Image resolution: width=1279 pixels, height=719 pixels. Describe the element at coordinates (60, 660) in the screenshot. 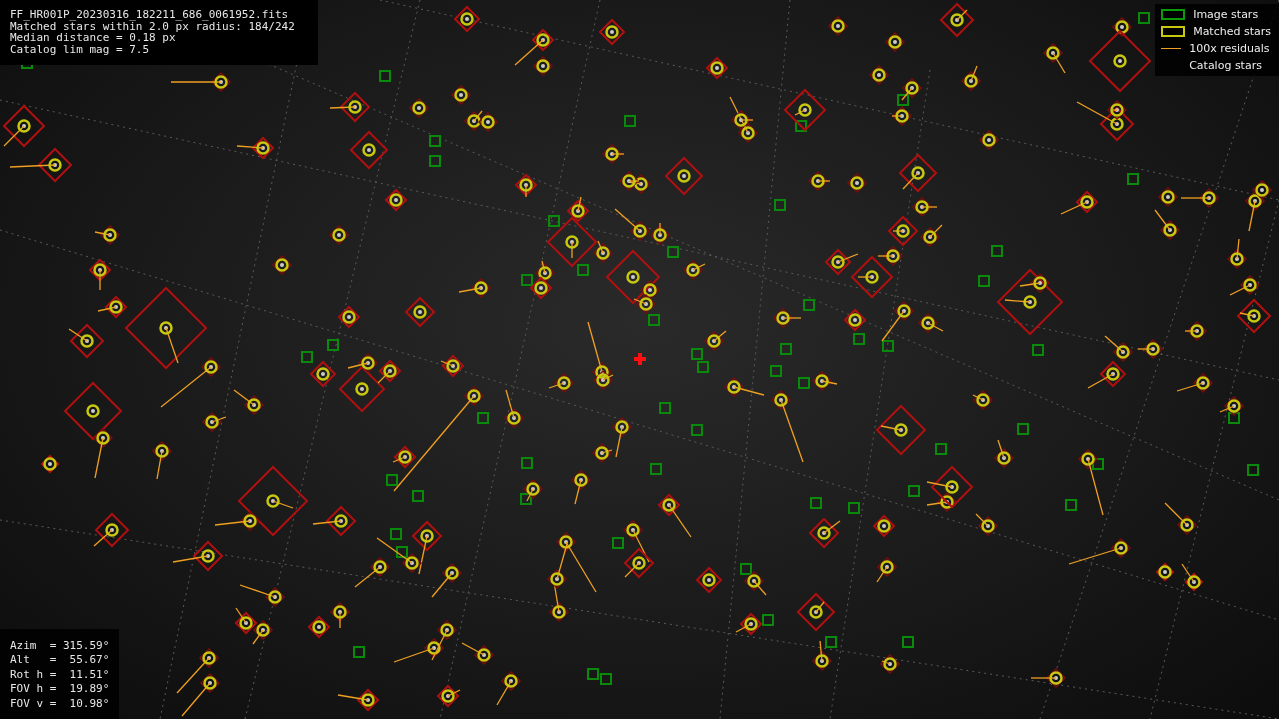

I see `pointing-text: Alt = 55.67°` at that location.